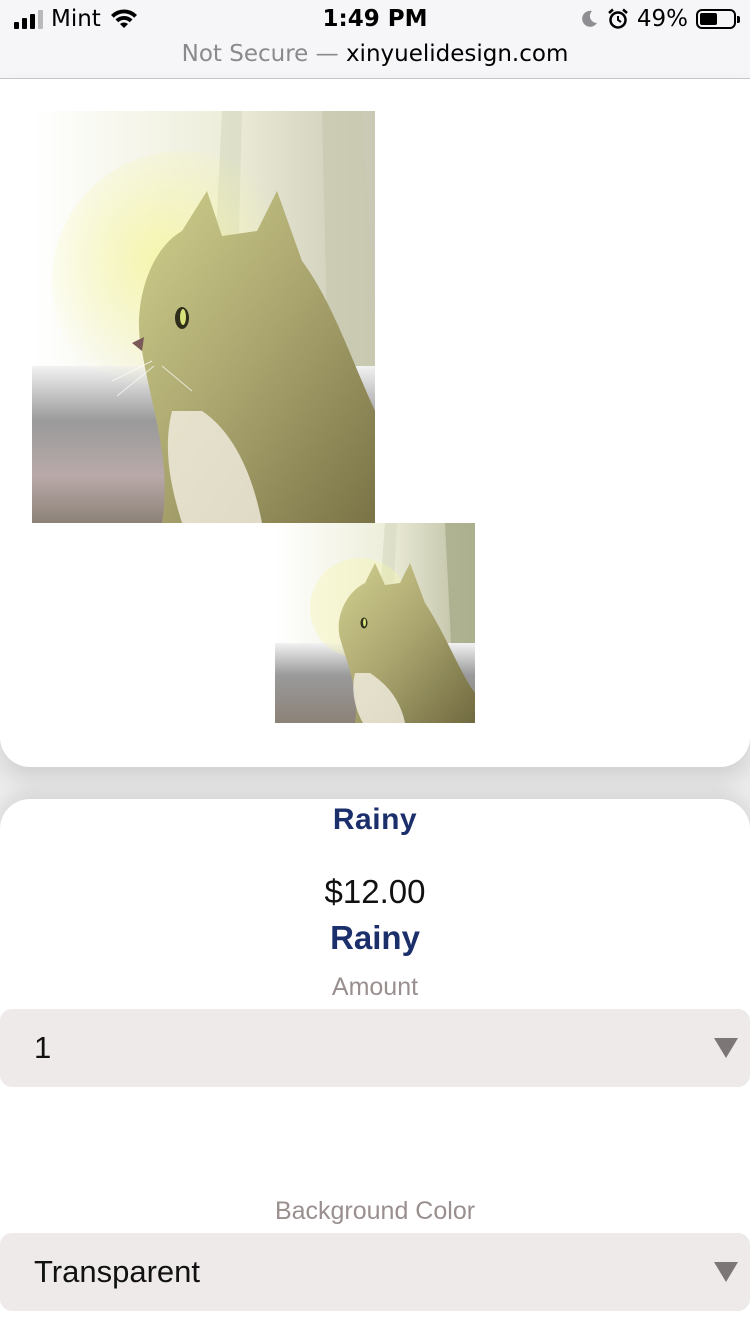  Describe the element at coordinates (117, 1271) in the screenshot. I see `background-color-select-value: Transparent` at that location.